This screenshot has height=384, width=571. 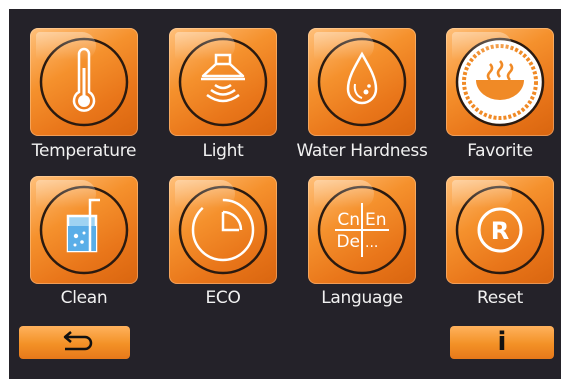 I want to click on clean-tile, so click(x=84, y=230).